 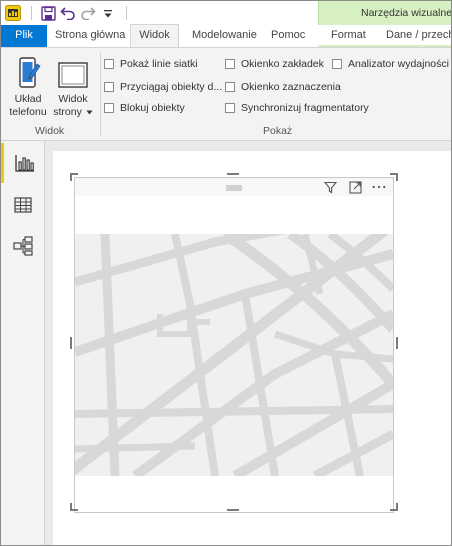 I want to click on tab-format: Format, so click(x=348, y=36).